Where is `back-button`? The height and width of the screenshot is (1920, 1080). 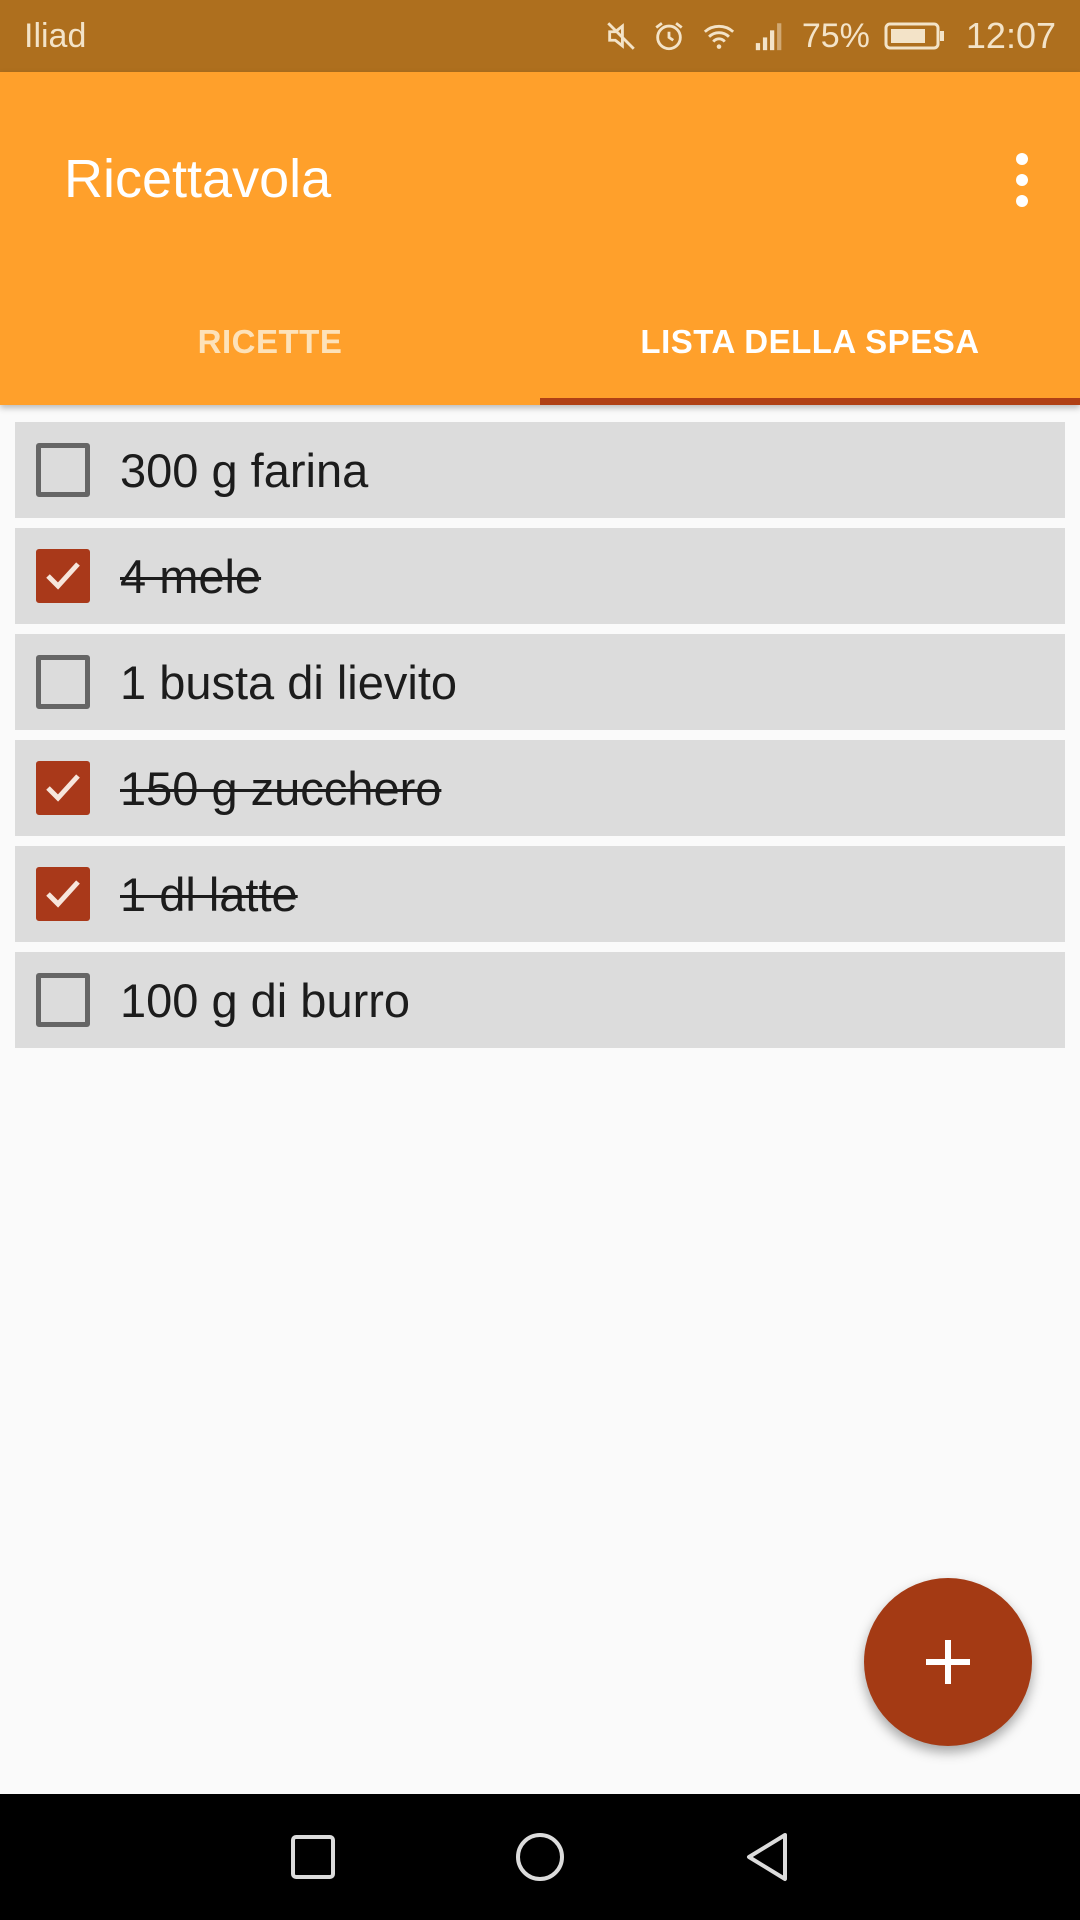
back-button is located at coordinates (767, 1857).